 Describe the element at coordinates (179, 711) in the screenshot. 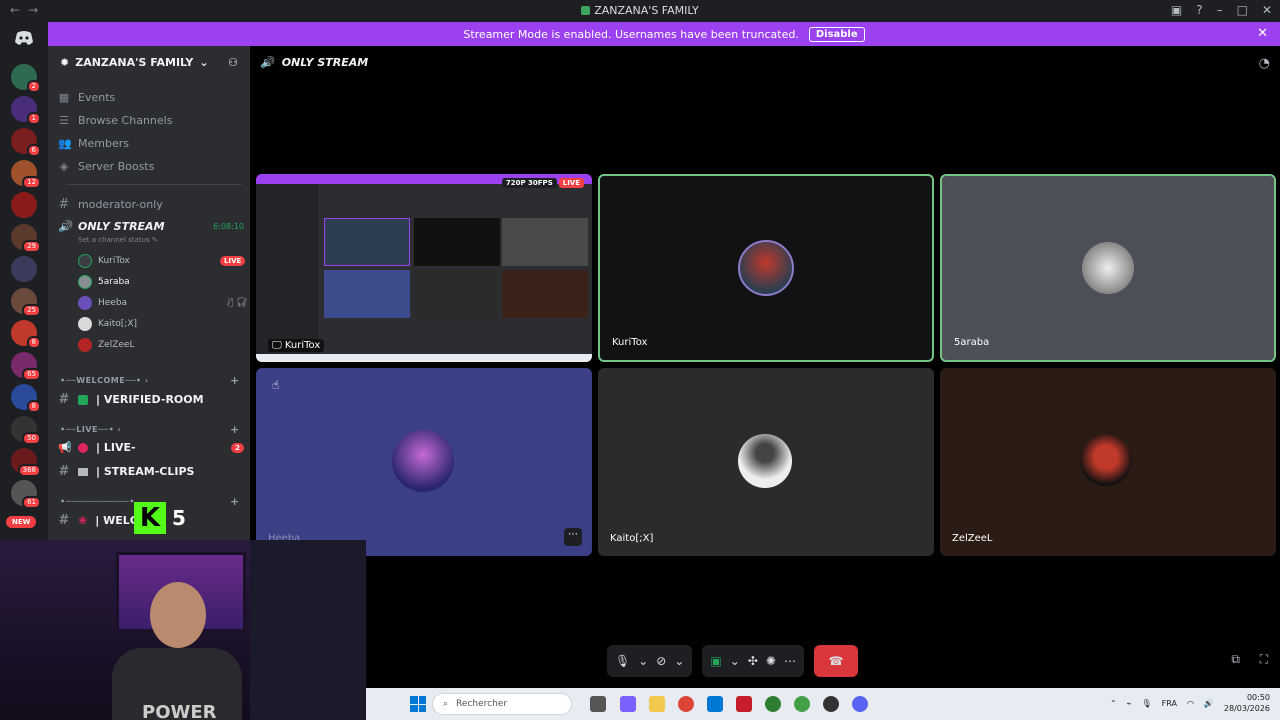

I see `shirt-text: POWER` at that location.